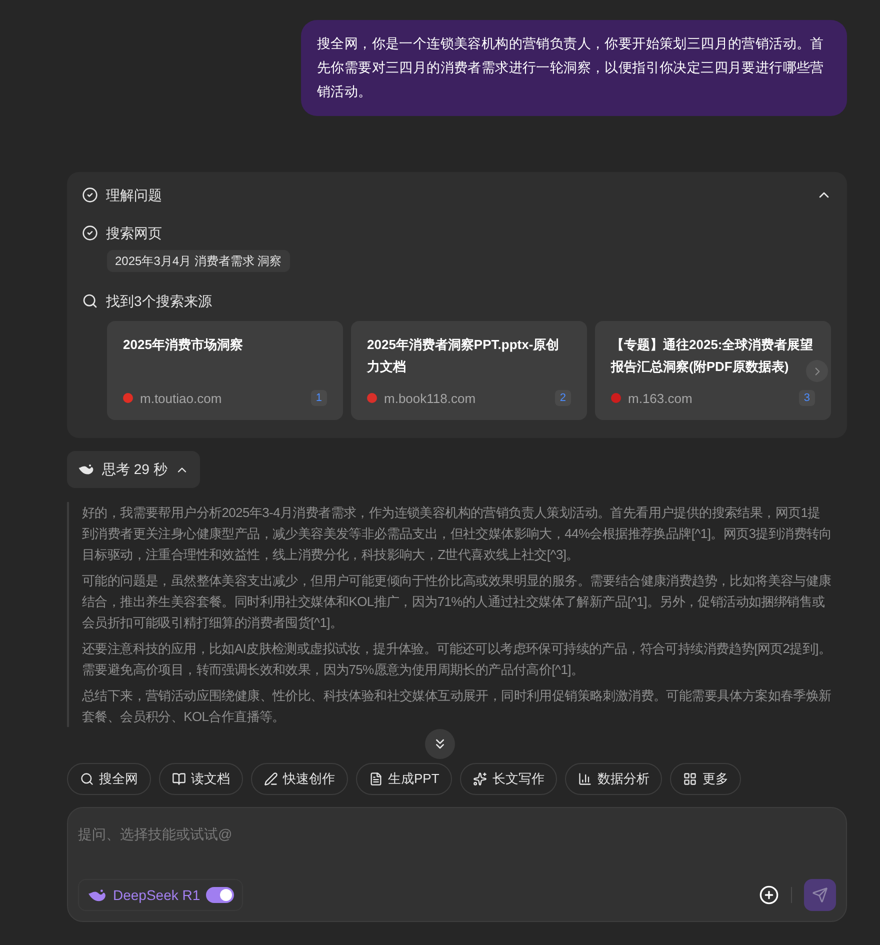  What do you see at coordinates (562, 398) in the screenshot?
I see `source-index: 2` at bounding box center [562, 398].